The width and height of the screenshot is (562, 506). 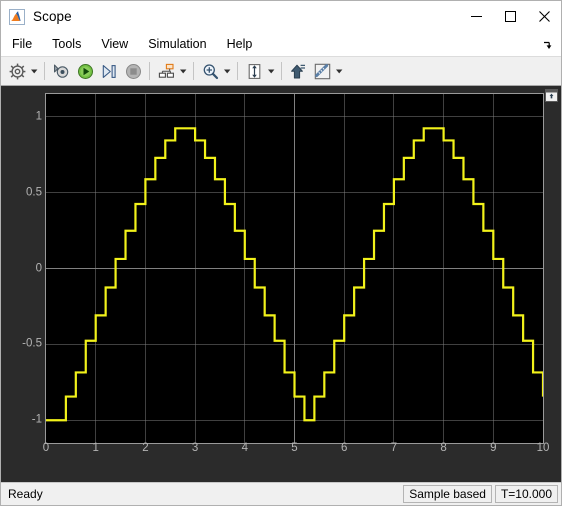 I want to click on menu-simulation: Simulation, so click(x=177, y=44).